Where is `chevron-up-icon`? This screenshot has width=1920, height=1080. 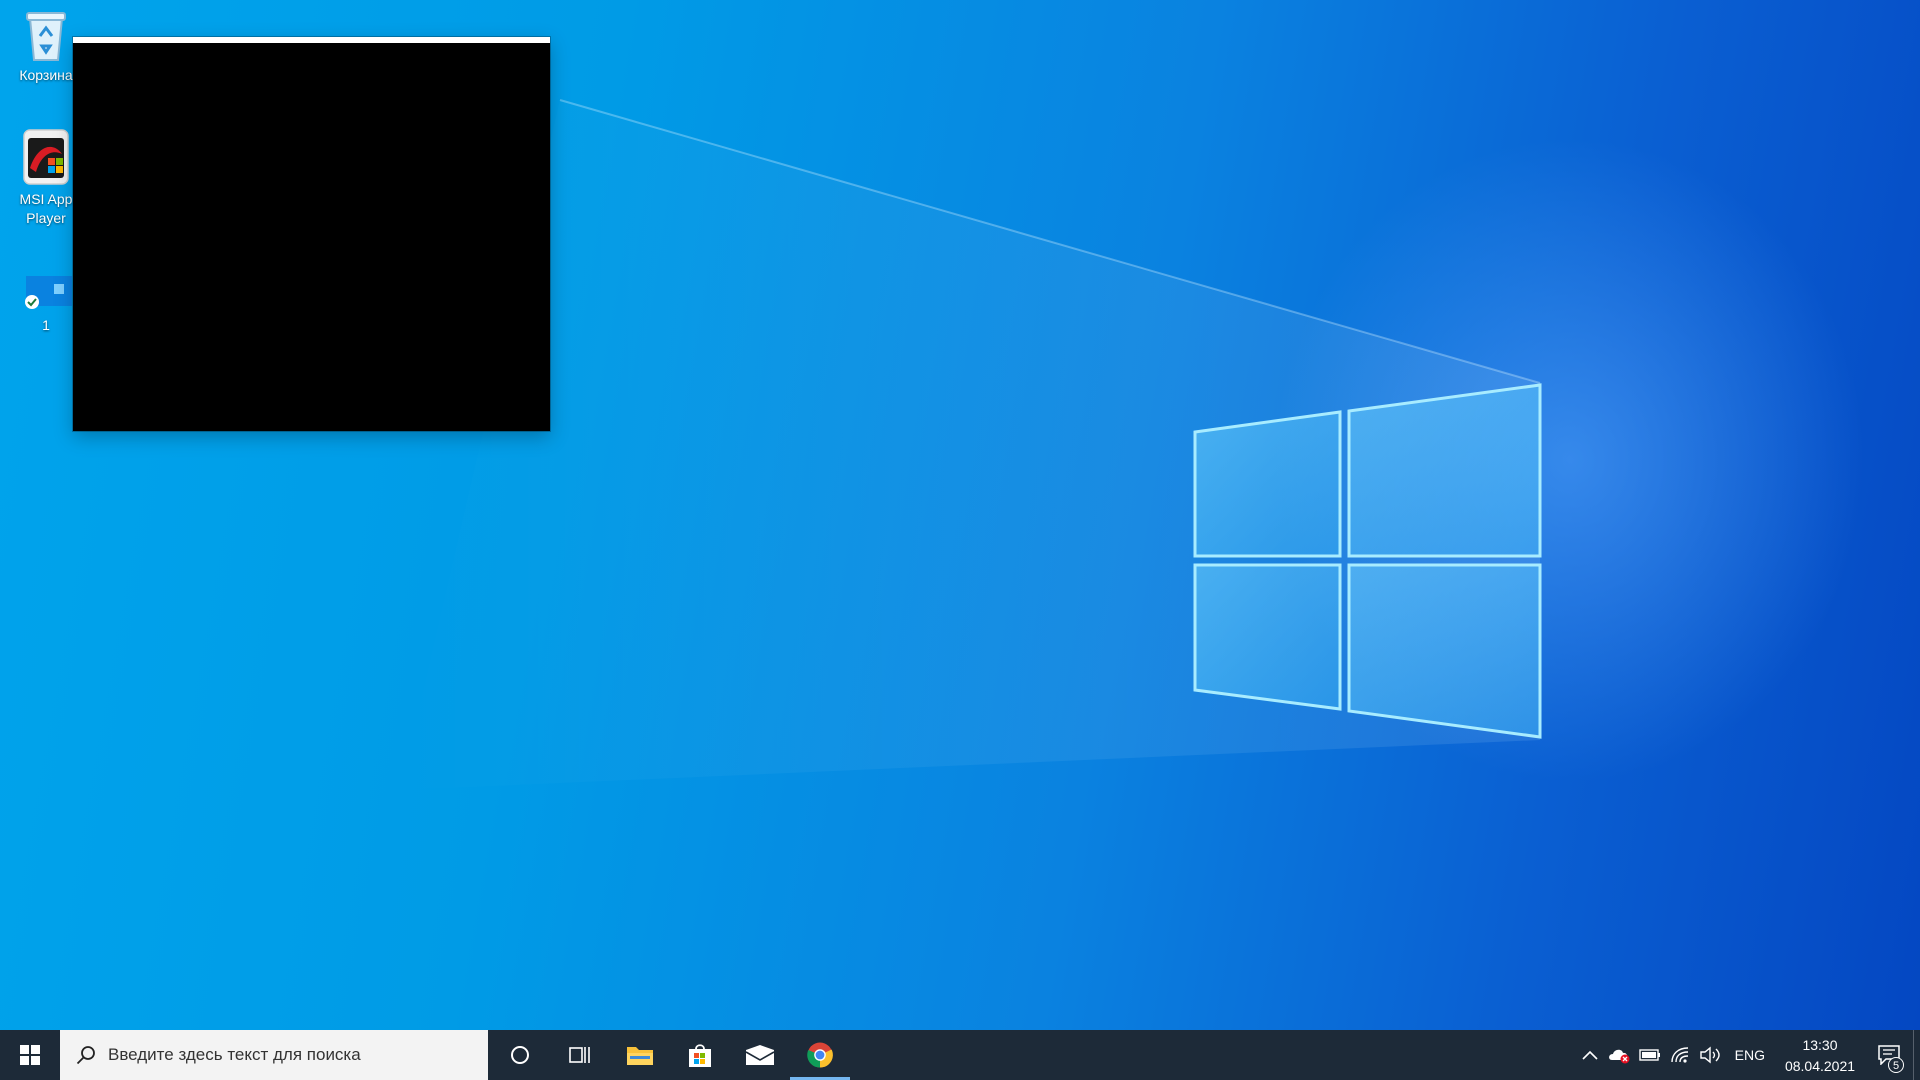 chevron-up-icon is located at coordinates (1590, 1055).